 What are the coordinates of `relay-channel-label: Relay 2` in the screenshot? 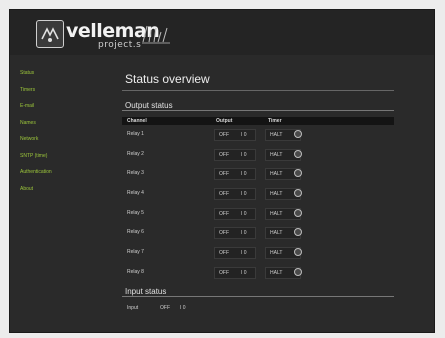 It's located at (135, 153).